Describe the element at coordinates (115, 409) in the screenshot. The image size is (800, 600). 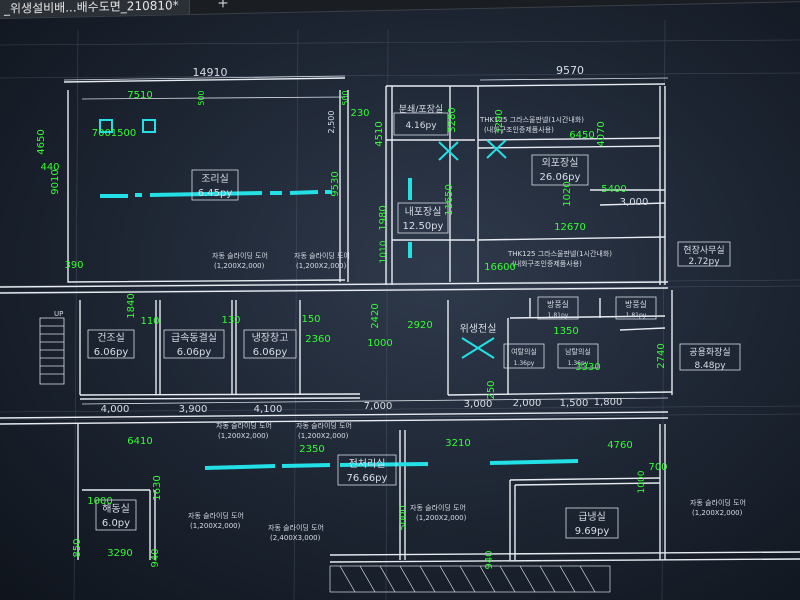
I see `dim-4000: 4,000` at that location.